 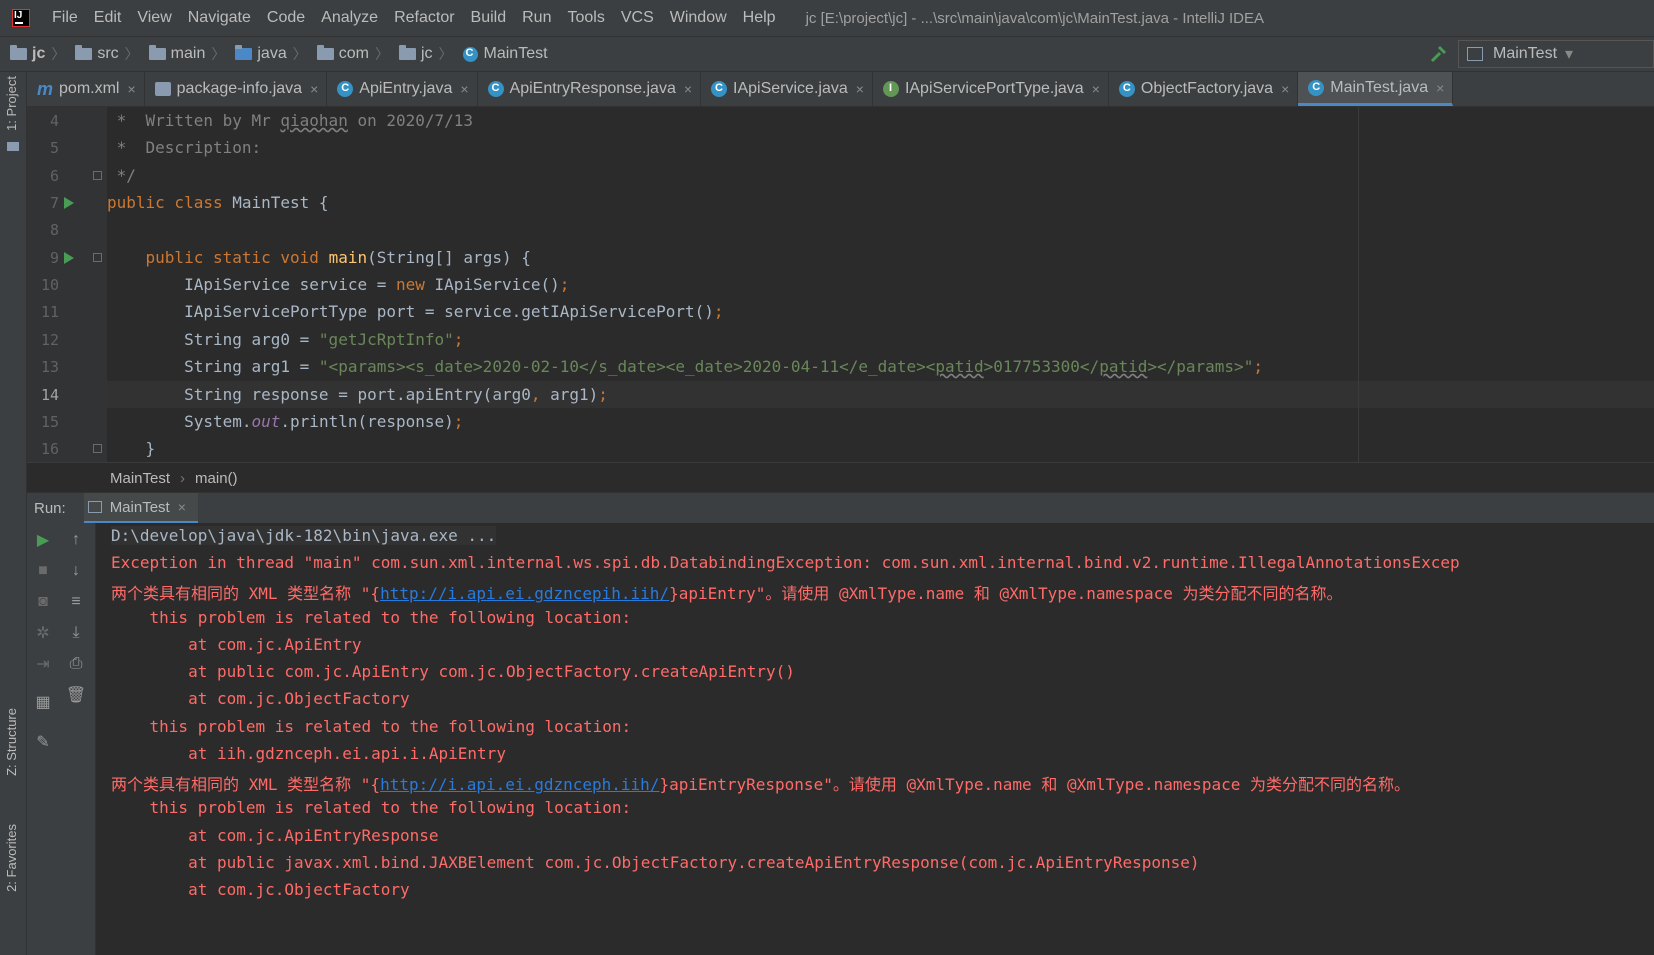 I want to click on code-line: }, so click(x=131, y=448).